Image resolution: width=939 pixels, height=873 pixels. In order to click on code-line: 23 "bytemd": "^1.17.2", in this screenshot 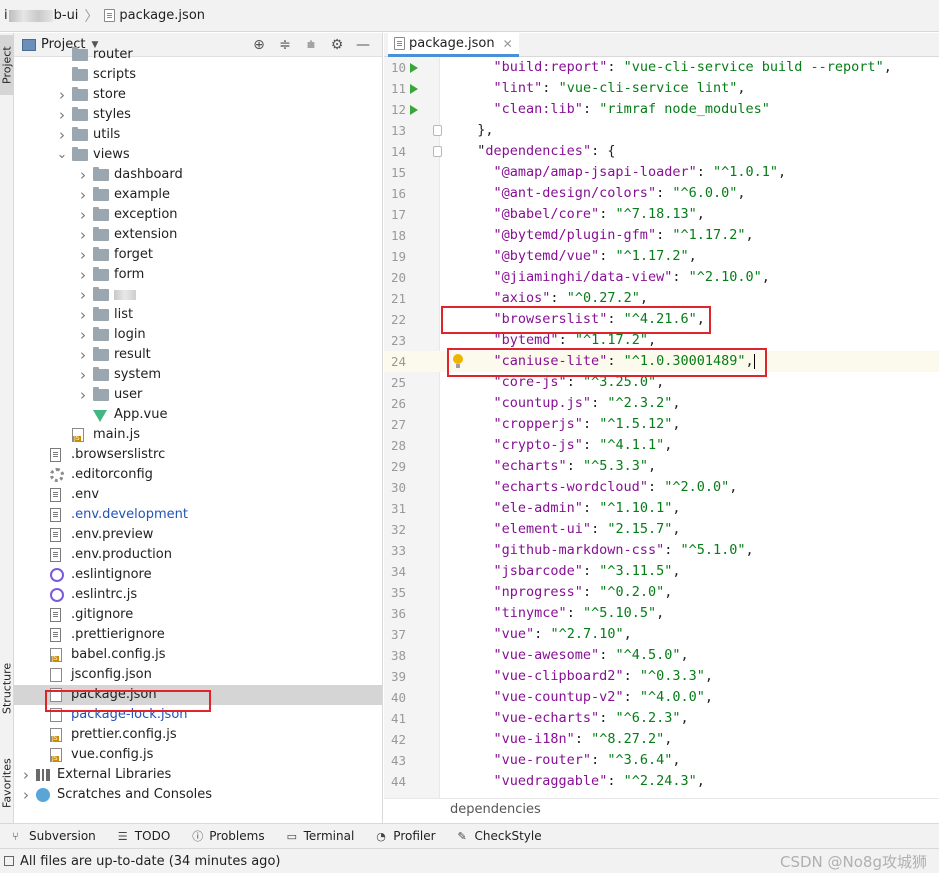, I will do `click(661, 340)`.